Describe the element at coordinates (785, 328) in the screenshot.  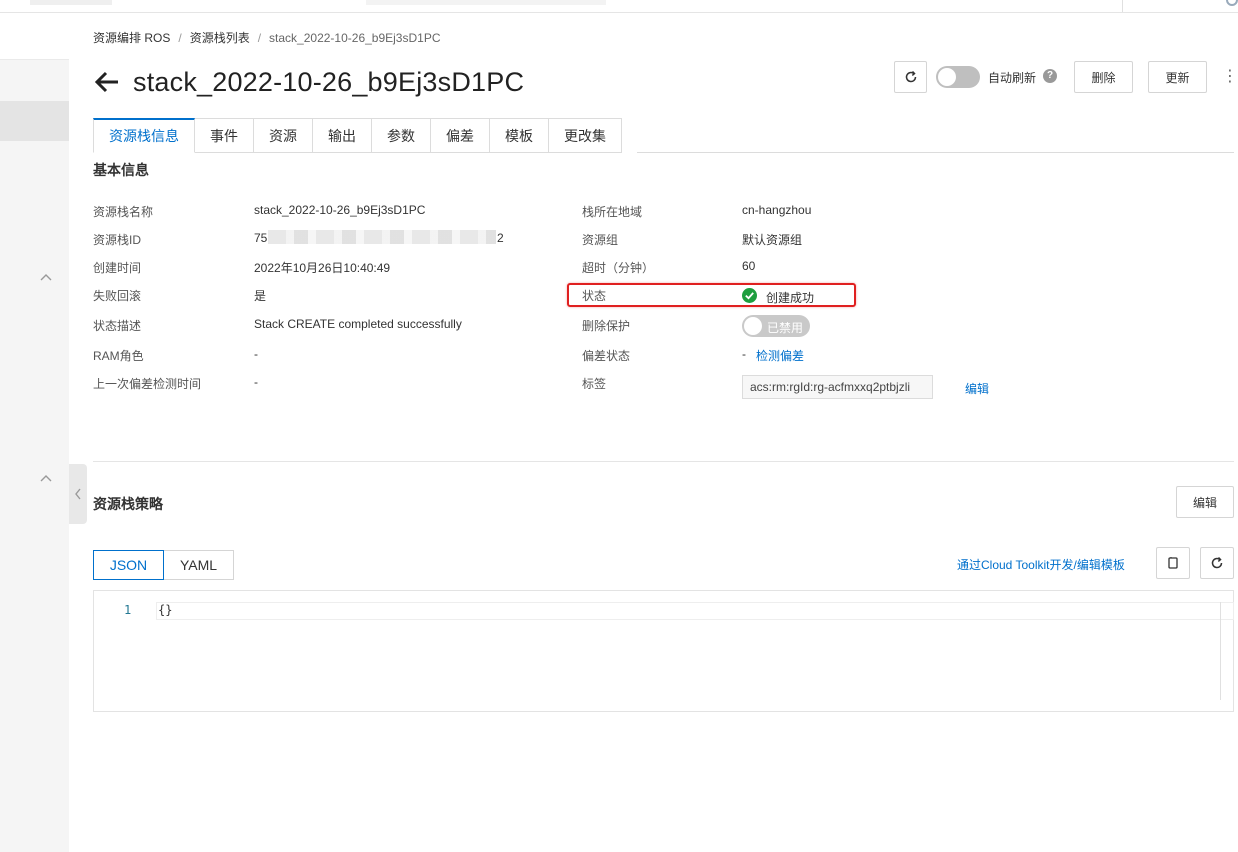
I see `delete-protection-state: 已禁用` at that location.